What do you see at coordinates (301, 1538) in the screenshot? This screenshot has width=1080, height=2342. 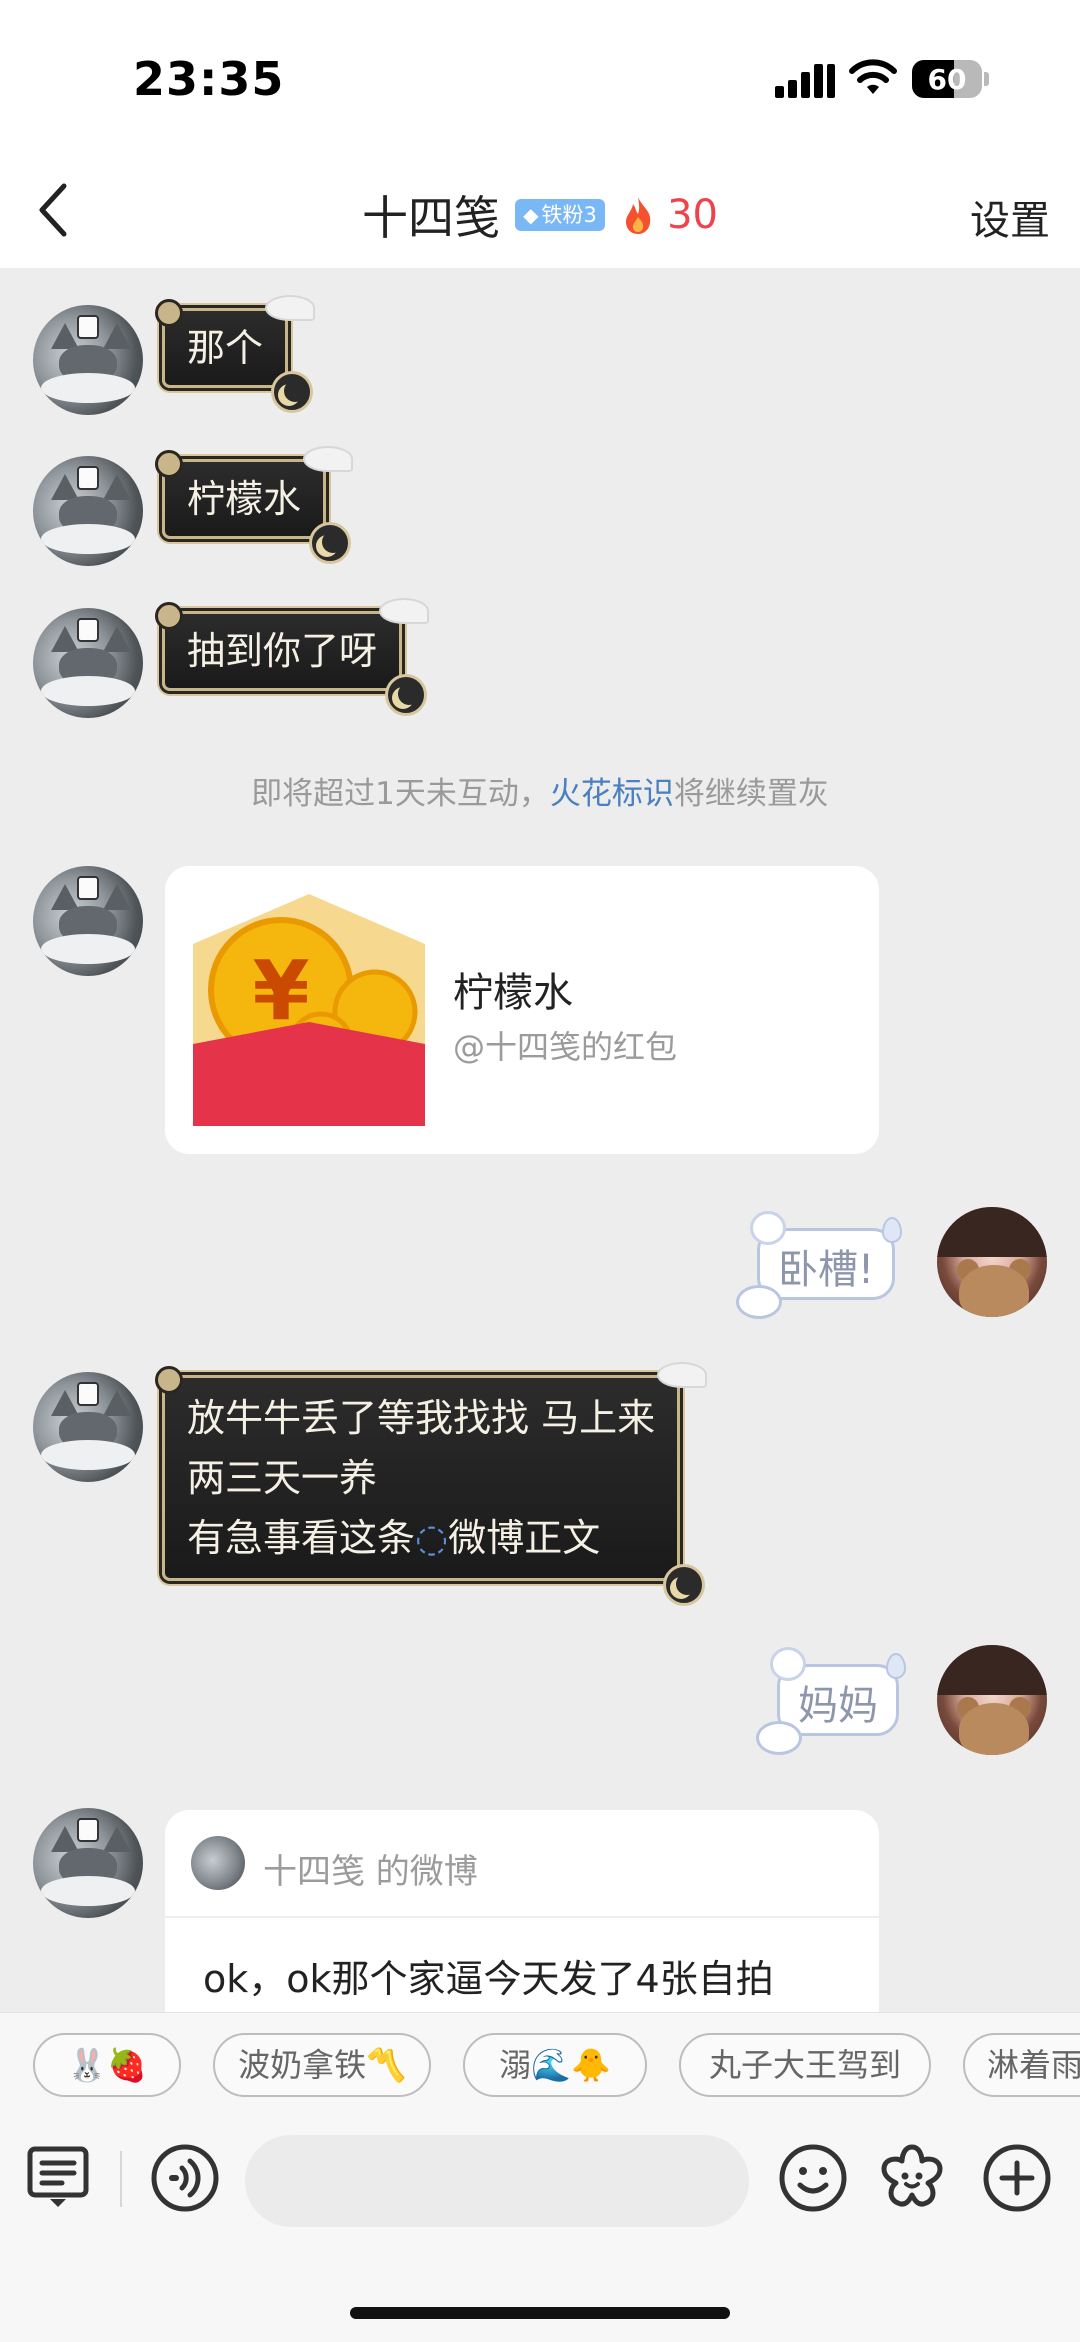 I see `message-line: 有急事看这条` at bounding box center [301, 1538].